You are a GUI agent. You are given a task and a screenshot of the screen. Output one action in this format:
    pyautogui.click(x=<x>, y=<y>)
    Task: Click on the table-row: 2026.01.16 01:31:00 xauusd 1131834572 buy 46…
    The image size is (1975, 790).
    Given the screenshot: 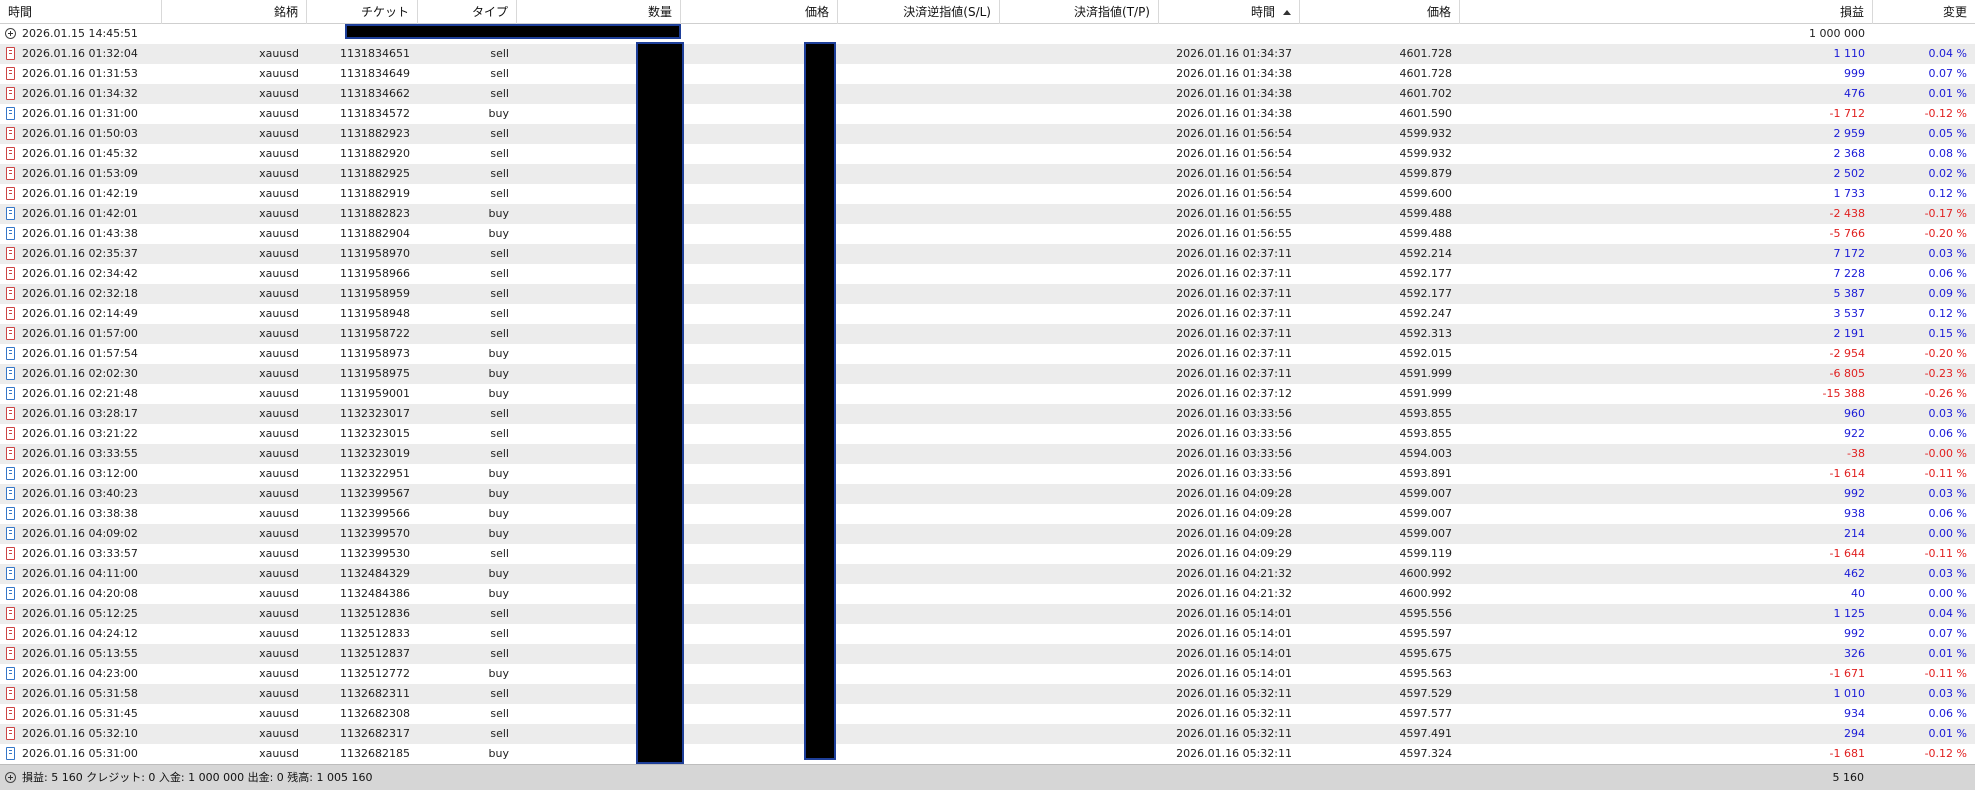 What is the action you would take?
    pyautogui.click(x=987, y=114)
    